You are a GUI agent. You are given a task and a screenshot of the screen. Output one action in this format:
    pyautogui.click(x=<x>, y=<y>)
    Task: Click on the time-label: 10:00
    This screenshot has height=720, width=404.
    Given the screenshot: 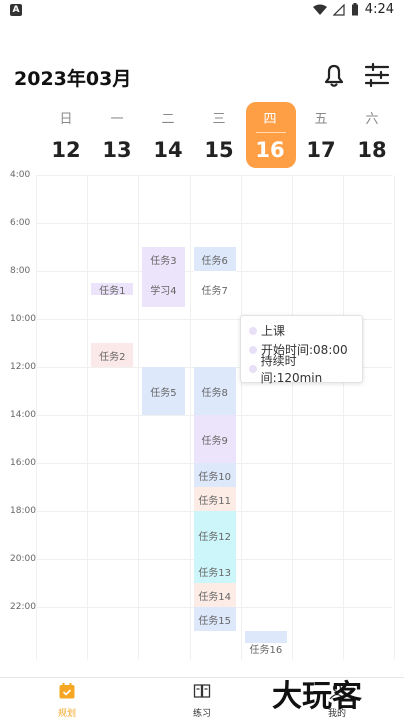 What is the action you would take?
    pyautogui.click(x=23, y=319)
    